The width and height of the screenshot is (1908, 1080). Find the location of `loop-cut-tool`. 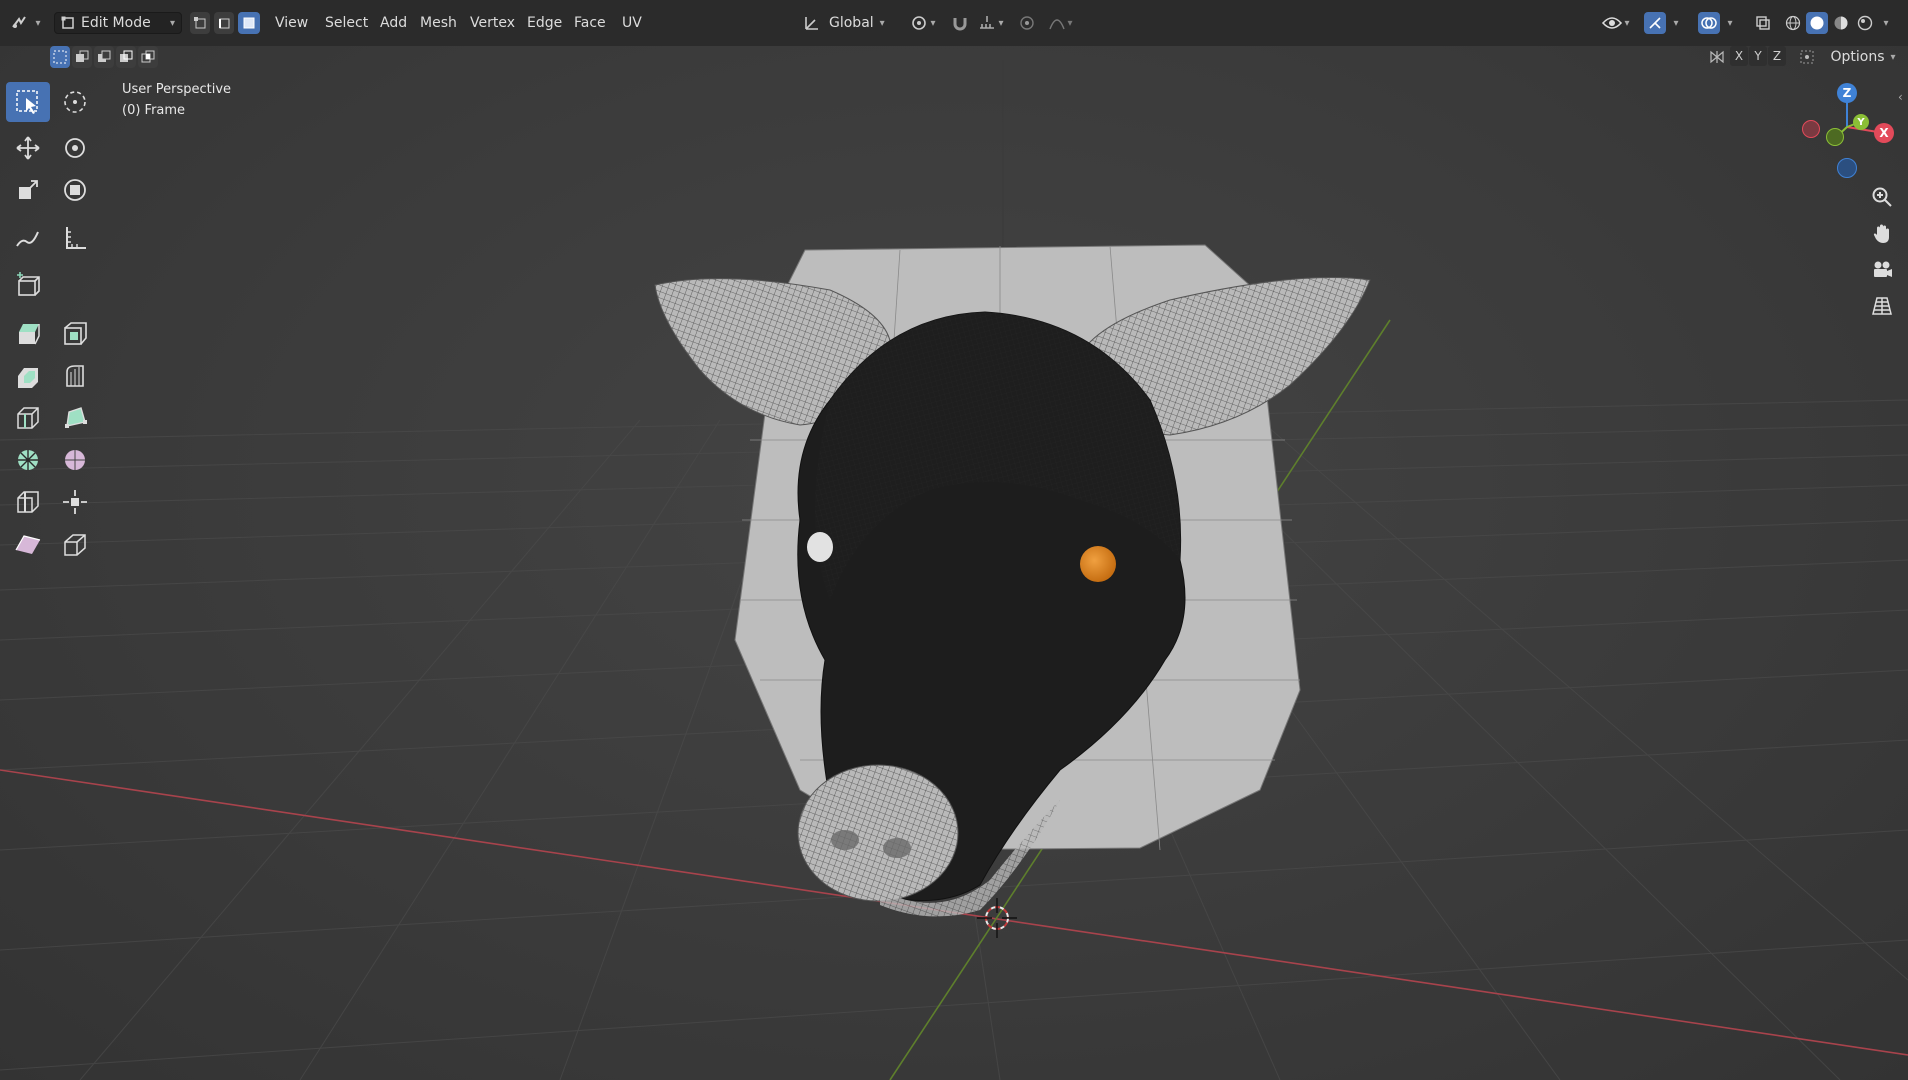

loop-cut-tool is located at coordinates (28, 418).